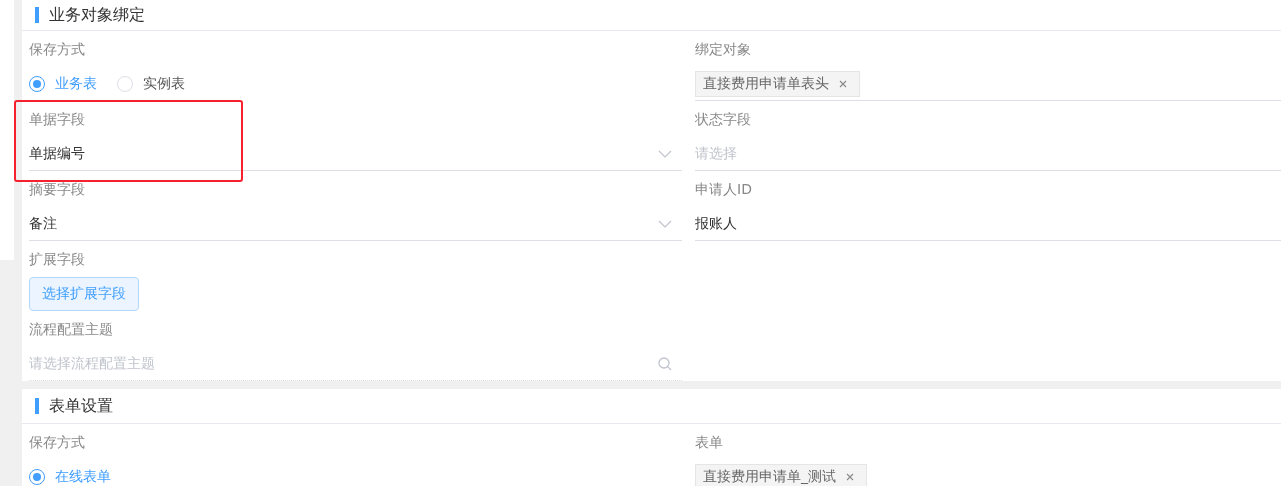 The width and height of the screenshot is (1281, 486). I want to click on select-field: 备注, so click(355, 224).